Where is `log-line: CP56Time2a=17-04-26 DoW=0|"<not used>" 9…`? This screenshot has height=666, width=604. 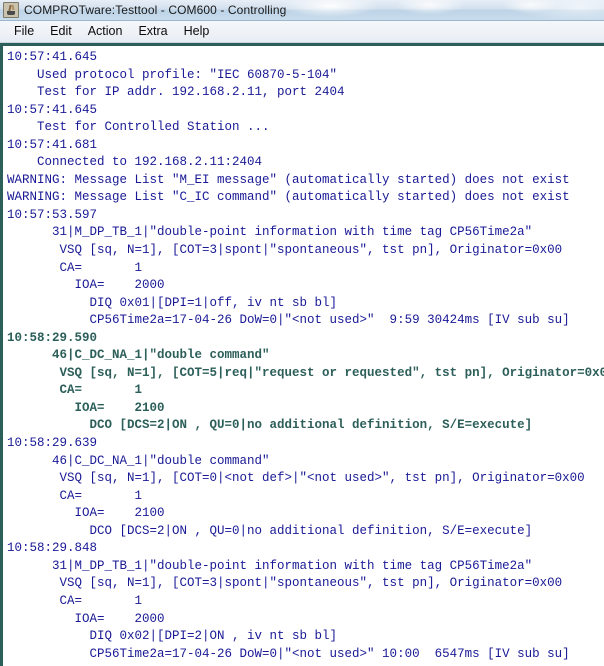
log-line: CP56Time2a=17-04-26 DoW=0|"<not used>" 9… is located at coordinates (288, 320).